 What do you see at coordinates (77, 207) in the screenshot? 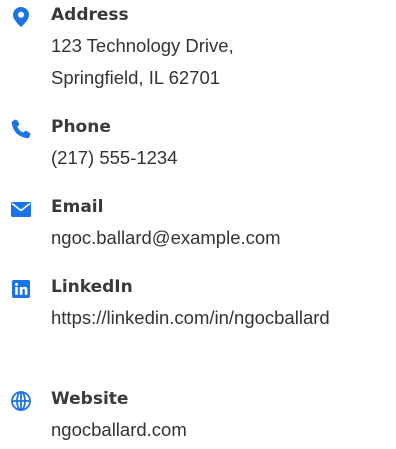
I see `email-label: Email` at bounding box center [77, 207].